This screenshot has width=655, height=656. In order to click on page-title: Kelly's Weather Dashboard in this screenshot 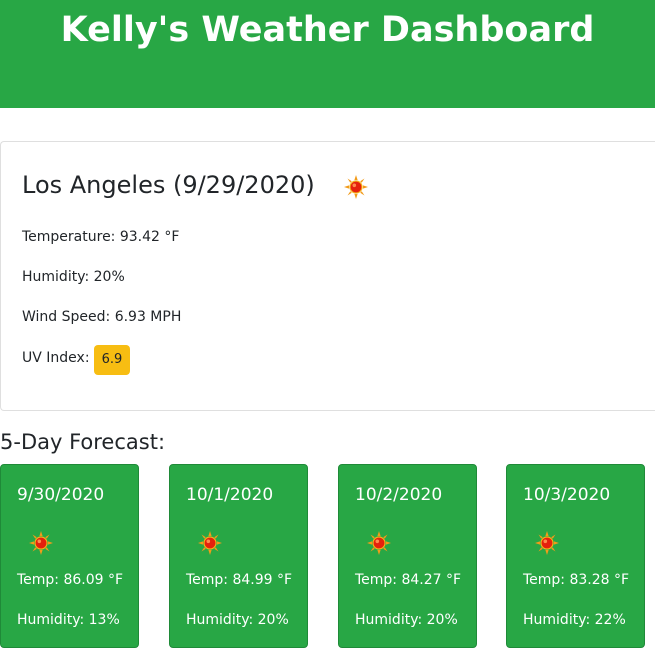, I will do `click(327, 30)`.